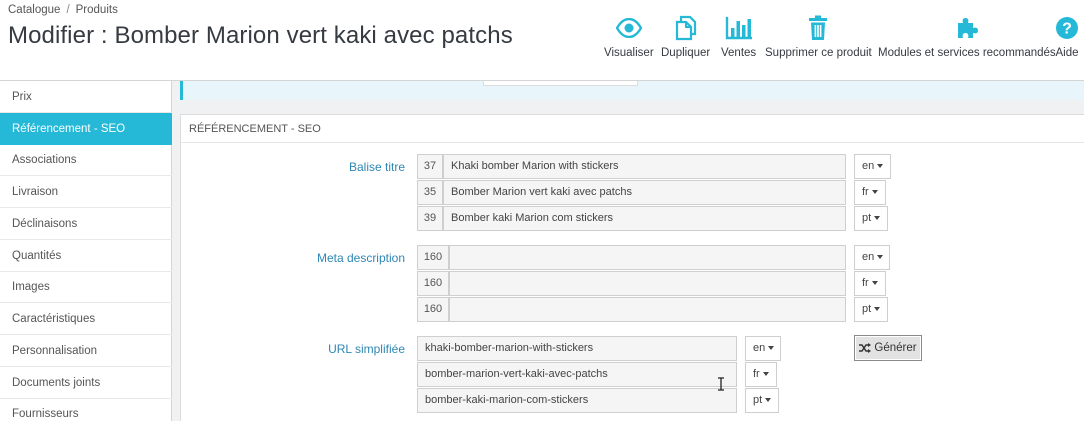  I want to click on sidebar-item-documents: Documents joints, so click(86, 383).